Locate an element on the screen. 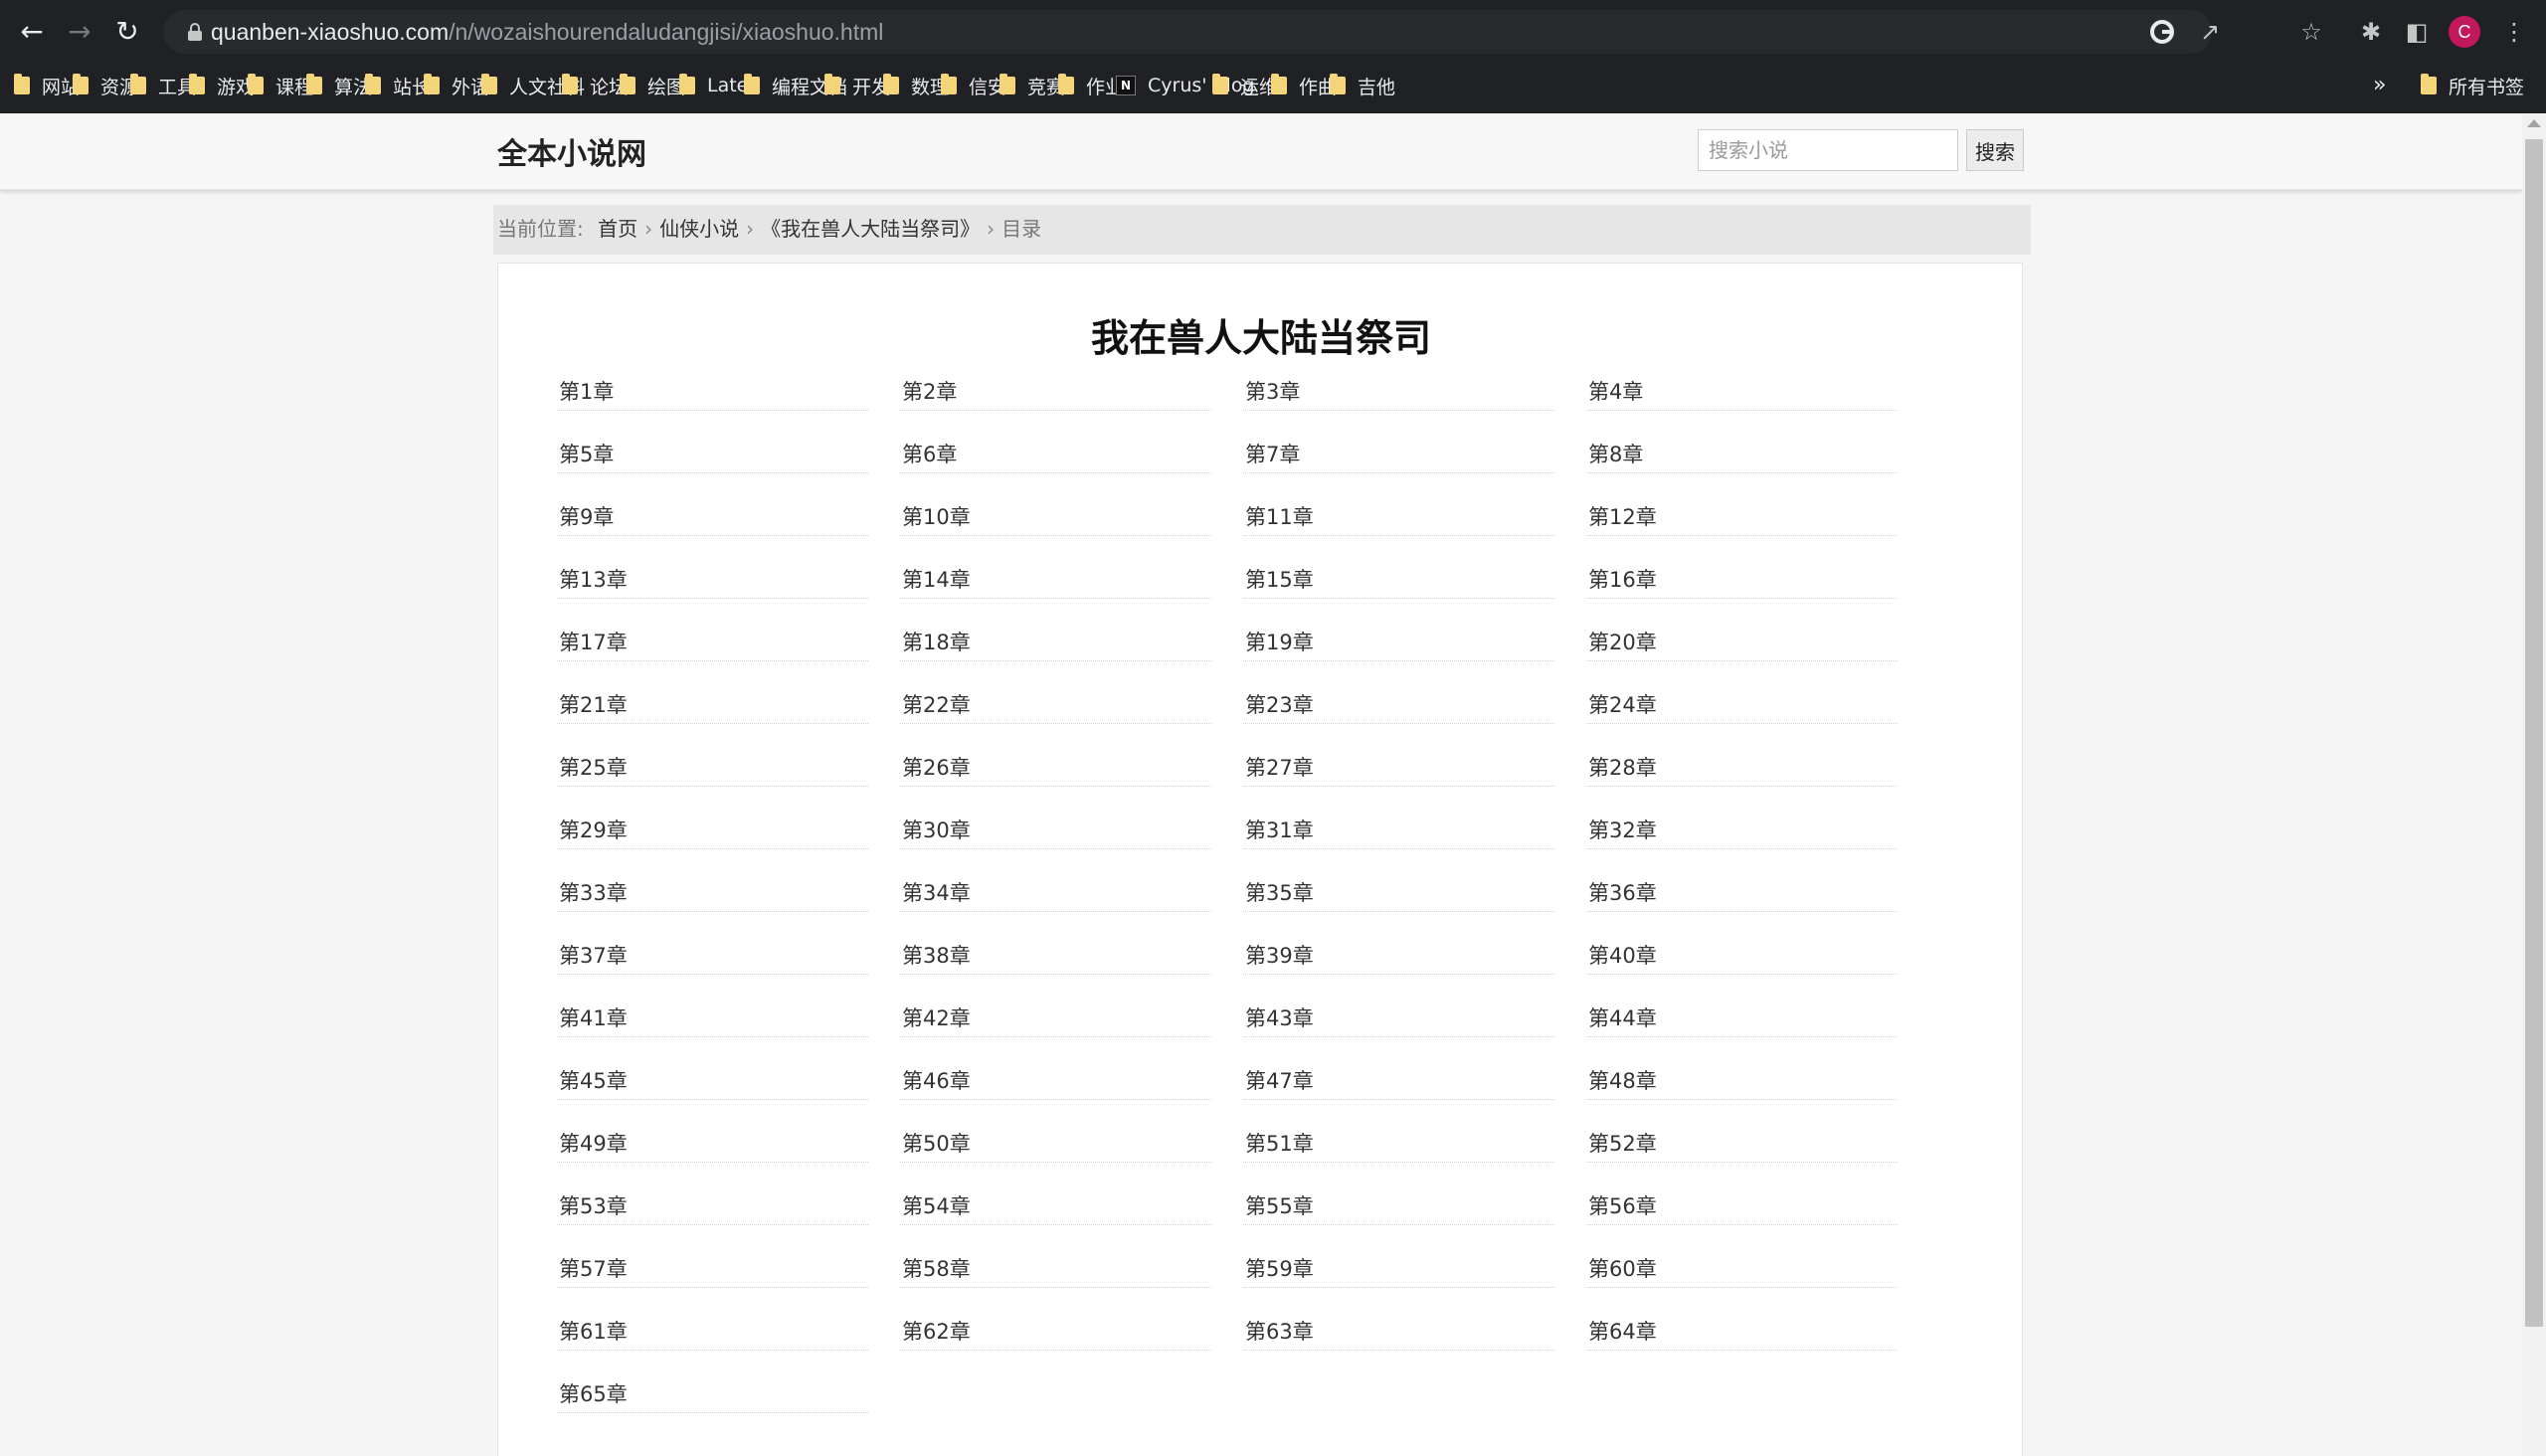 The width and height of the screenshot is (2546, 1456). chapter-link: 第53章 is located at coordinates (712, 1207).